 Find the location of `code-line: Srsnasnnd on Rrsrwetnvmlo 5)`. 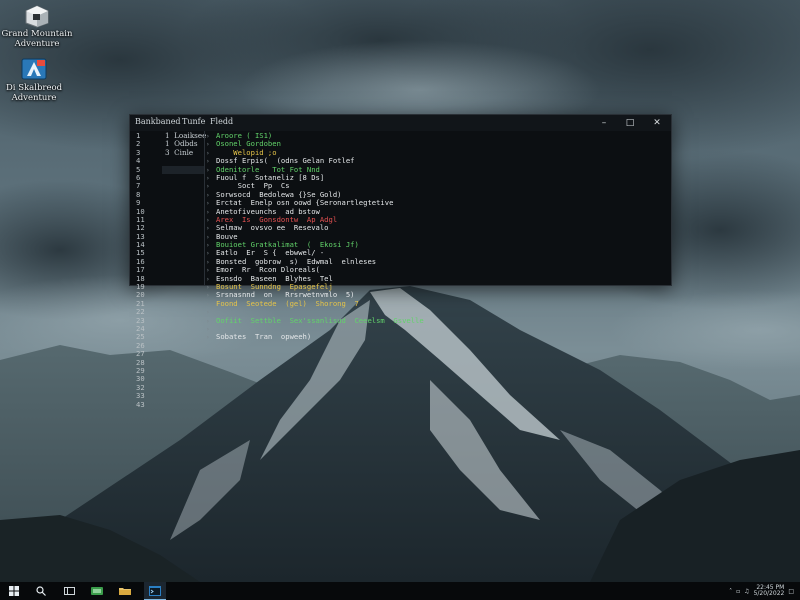

code-line: Srsnasnnd on Rrsrwetnvmlo 5) is located at coordinates (442, 295).